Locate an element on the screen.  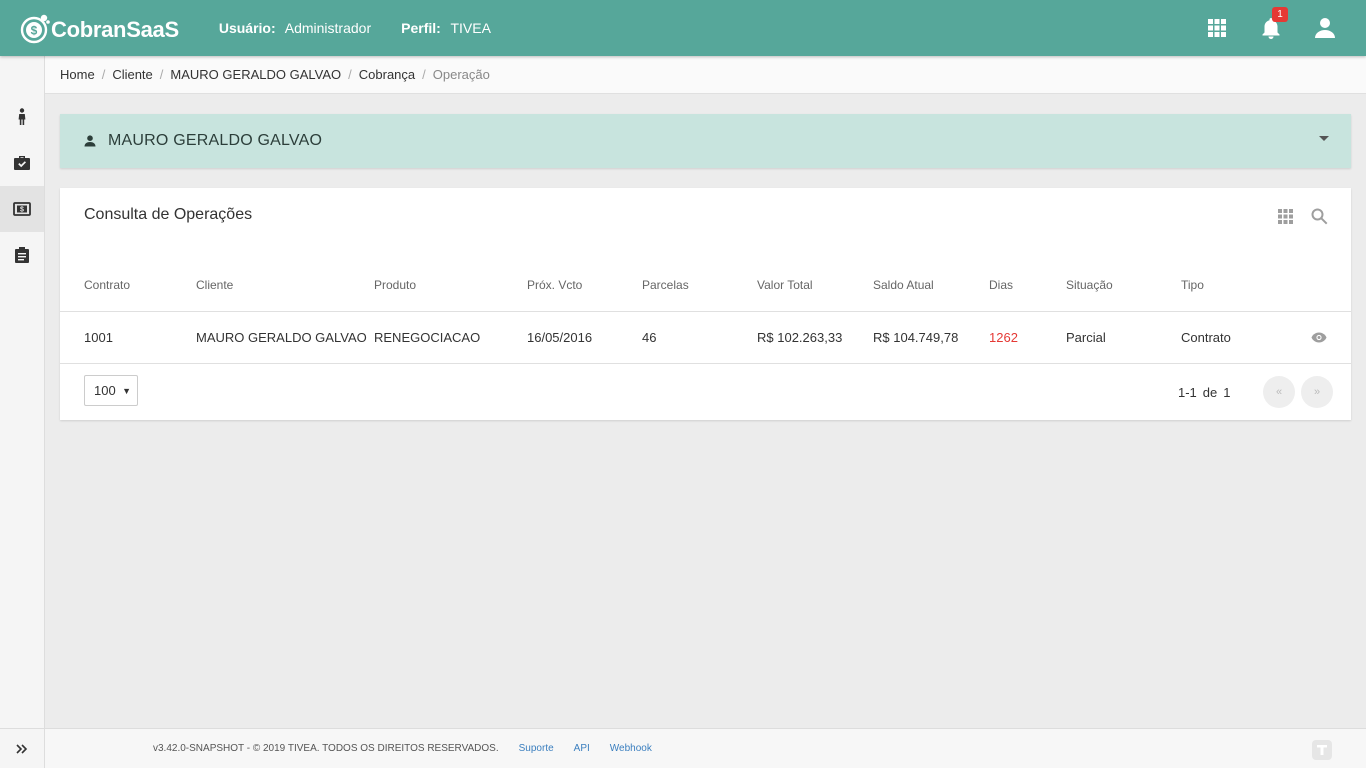
cell-dias: 1262 is located at coordinates (1003, 337).